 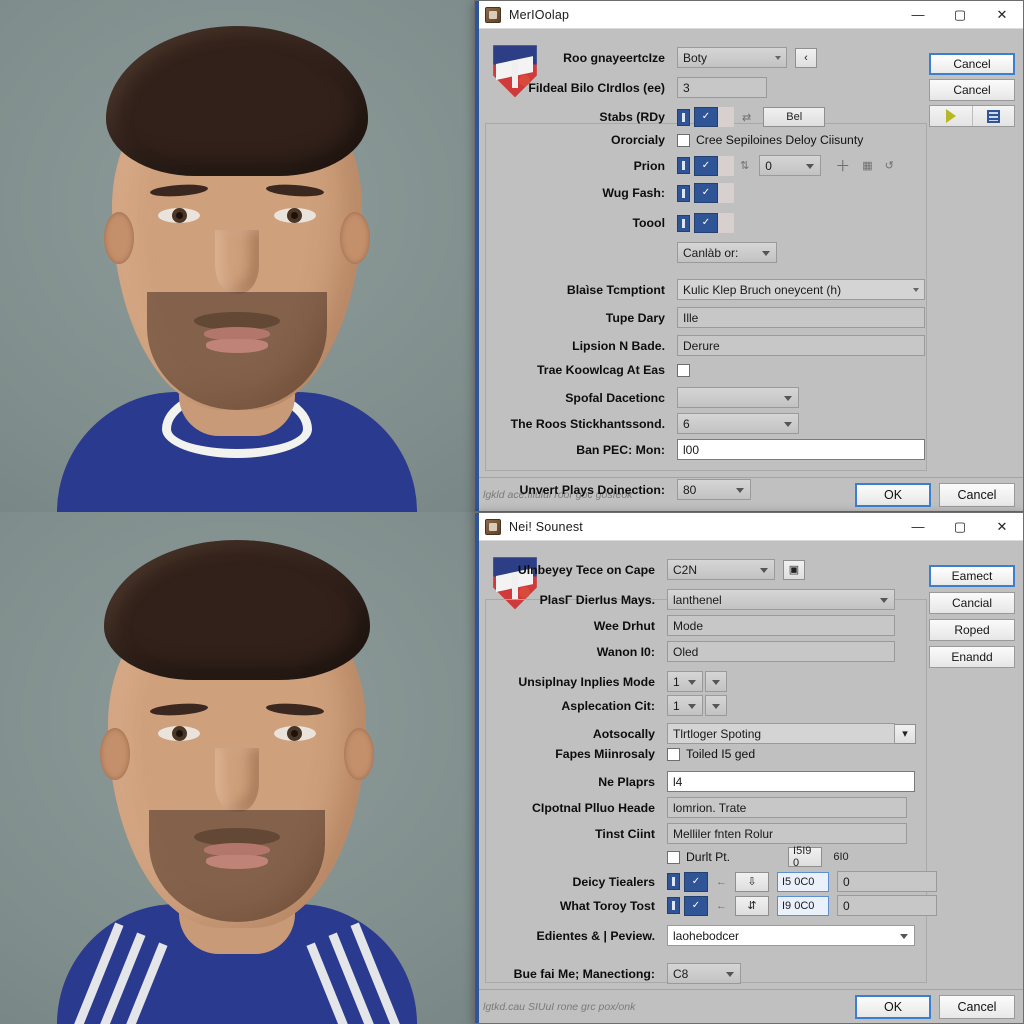 I want to click on field-label: Wug Fash:, so click(x=633, y=193).